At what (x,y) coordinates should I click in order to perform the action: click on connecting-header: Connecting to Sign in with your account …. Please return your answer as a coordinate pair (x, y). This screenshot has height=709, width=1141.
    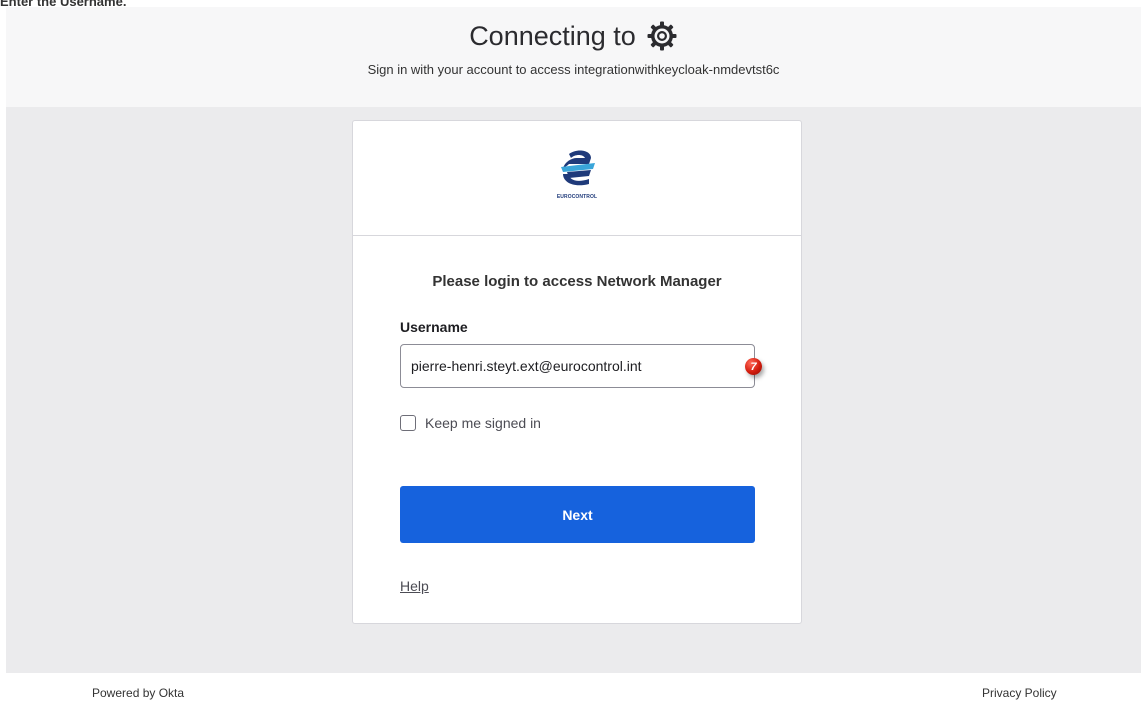
    Looking at the image, I should click on (573, 57).